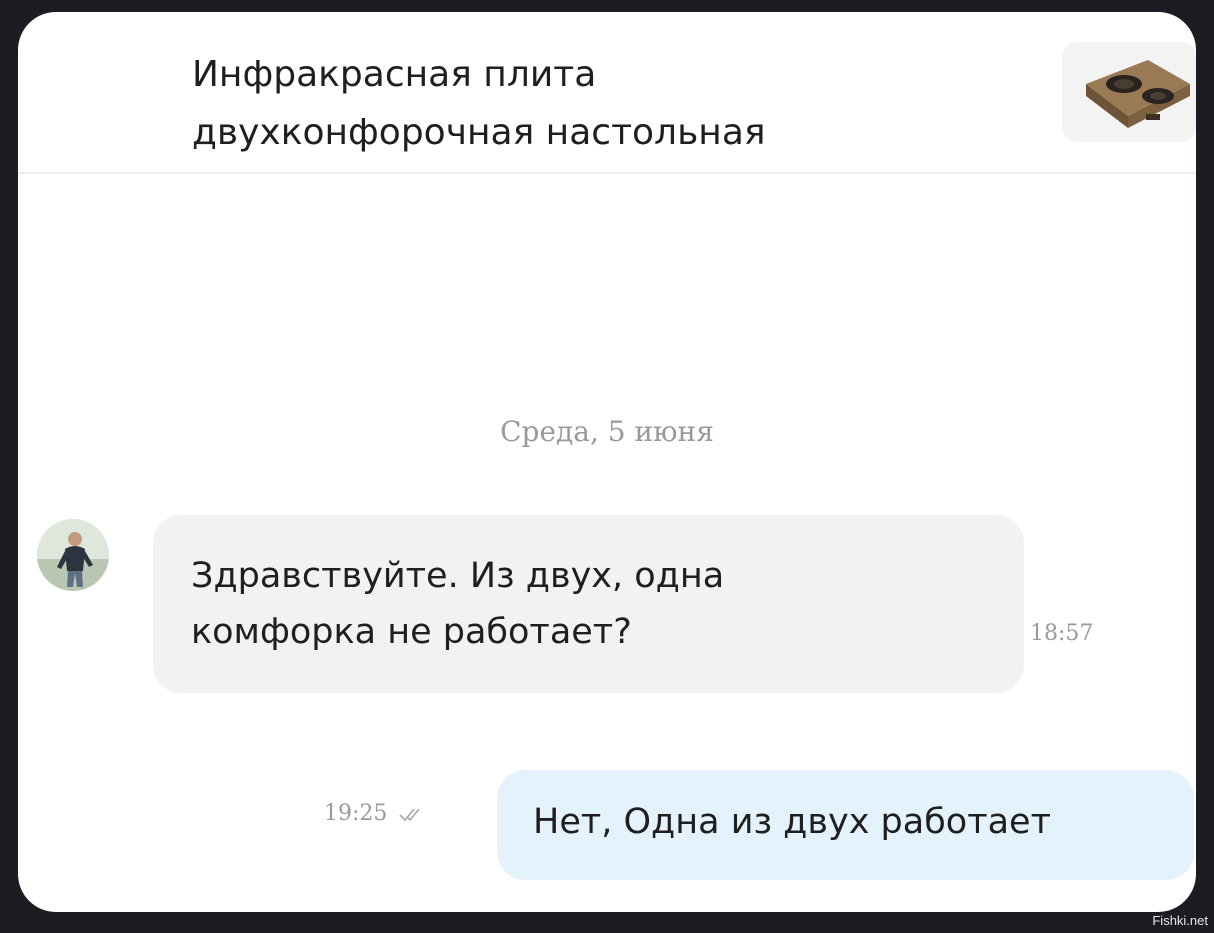 The width and height of the screenshot is (1214, 933). I want to click on outgoing-message-text: Нет, Одна из двух работает, so click(792, 822).